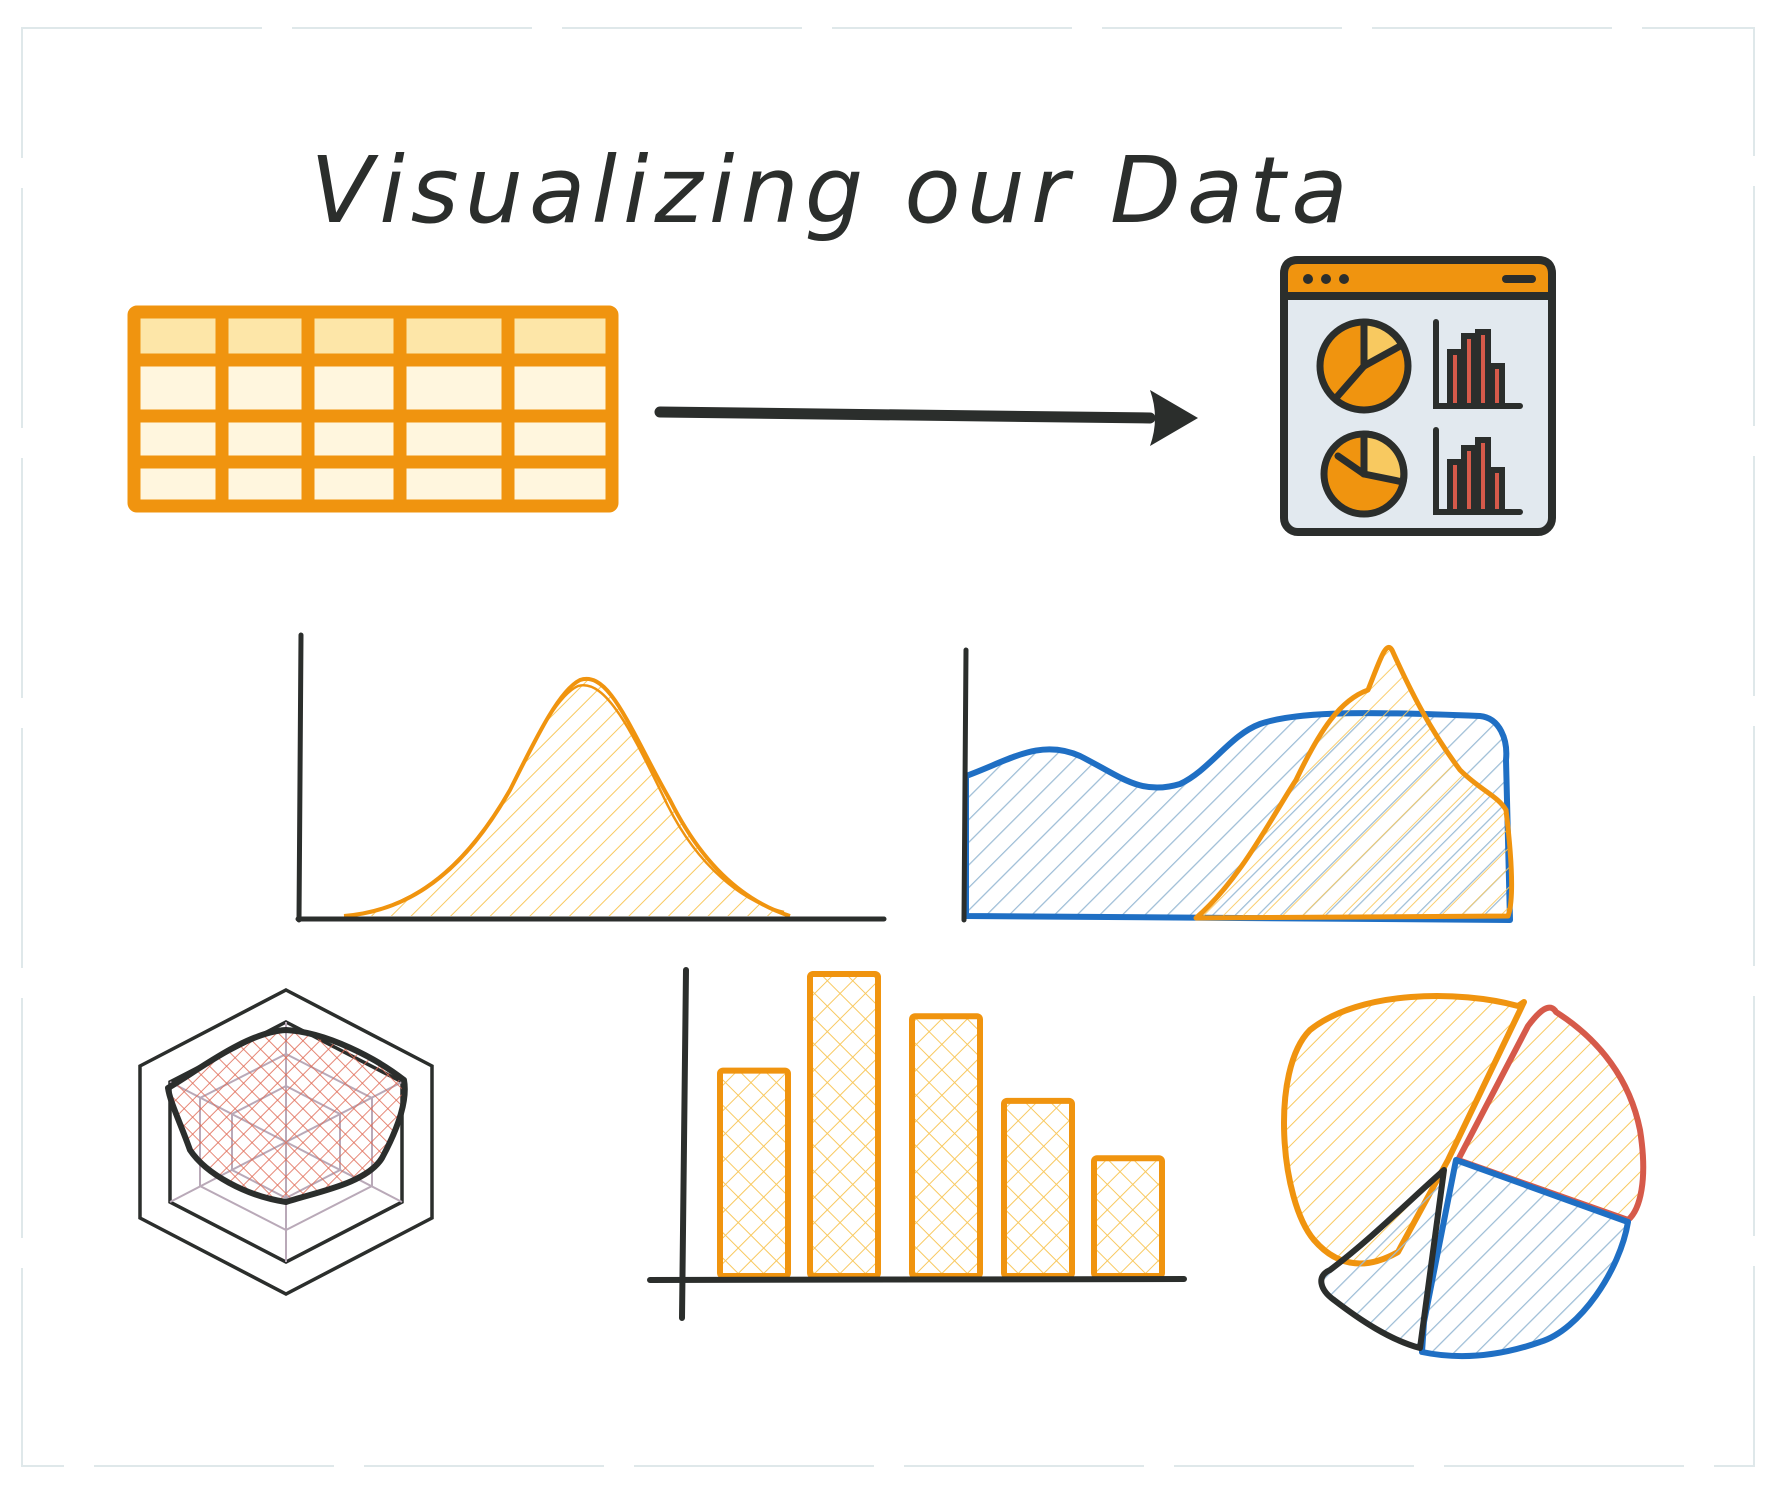 The width and height of the screenshot is (1776, 1495). I want to click on bar-chart, so click(917, 1144).